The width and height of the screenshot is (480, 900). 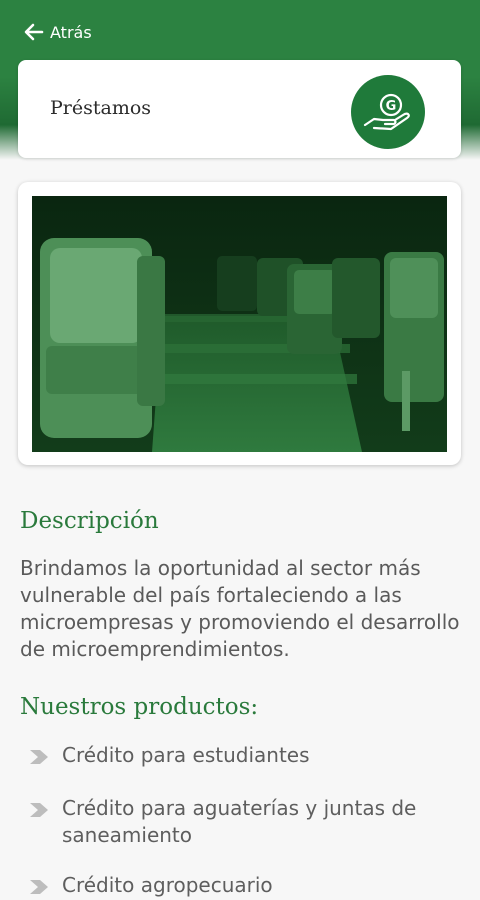 What do you see at coordinates (101, 108) in the screenshot?
I see `page-title: Préstamos` at bounding box center [101, 108].